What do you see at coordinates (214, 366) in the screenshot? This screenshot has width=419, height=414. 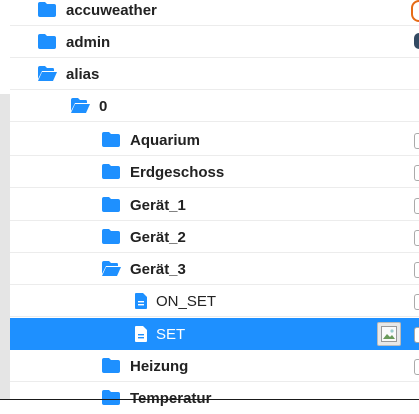 I see `tree-row-heizung: Heizung` at bounding box center [214, 366].